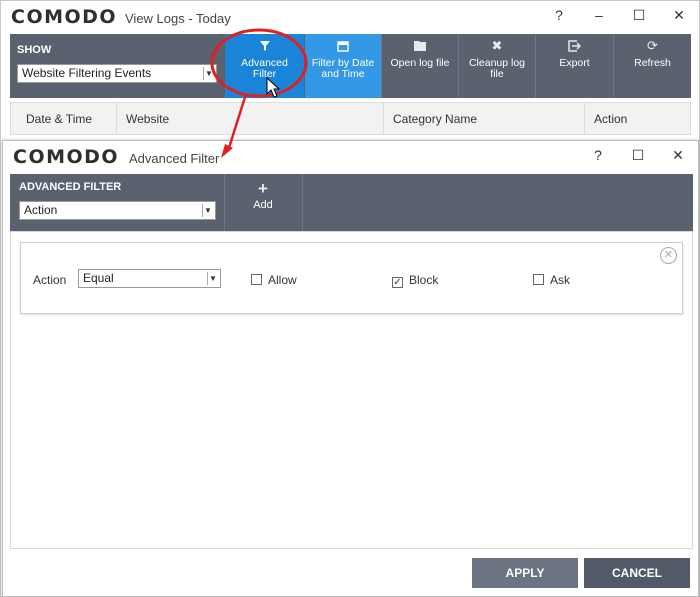 Image resolution: width=700 pixels, height=597 pixels. What do you see at coordinates (497, 45) in the screenshot?
I see `x-icon: ✖` at bounding box center [497, 45].